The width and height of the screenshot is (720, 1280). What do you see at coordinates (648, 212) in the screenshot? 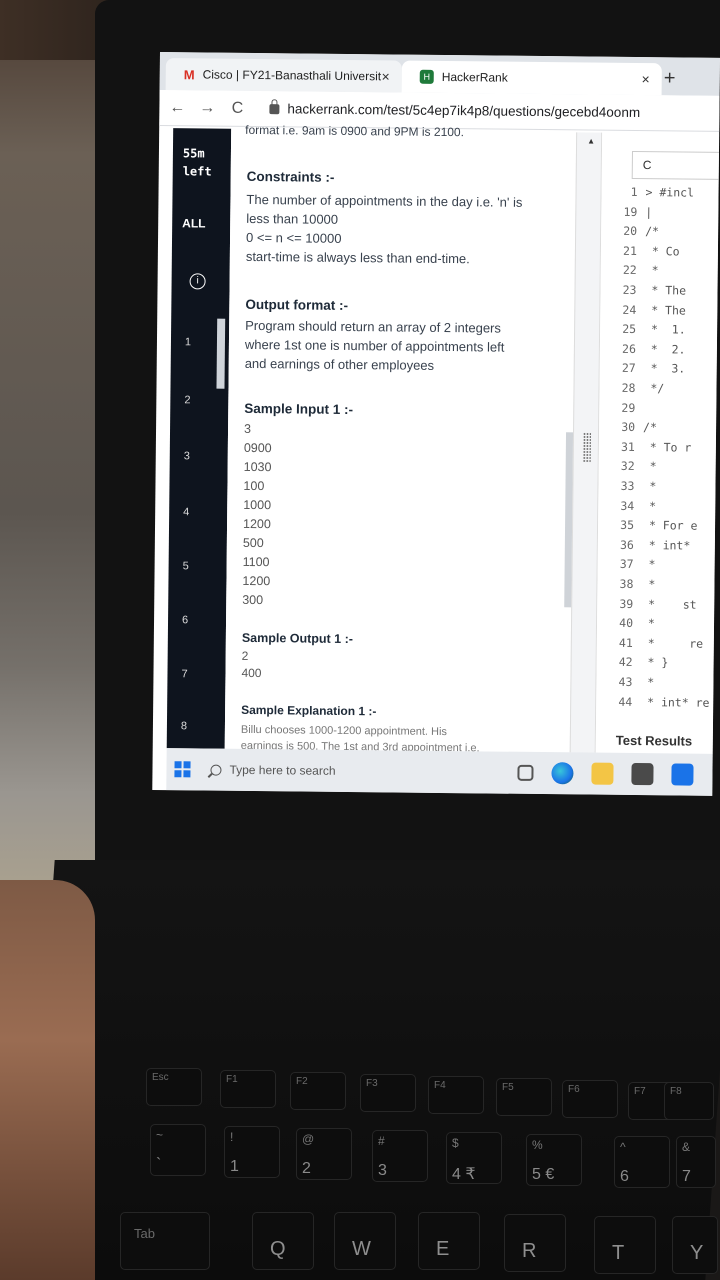
I see `code-line: |` at bounding box center [648, 212].